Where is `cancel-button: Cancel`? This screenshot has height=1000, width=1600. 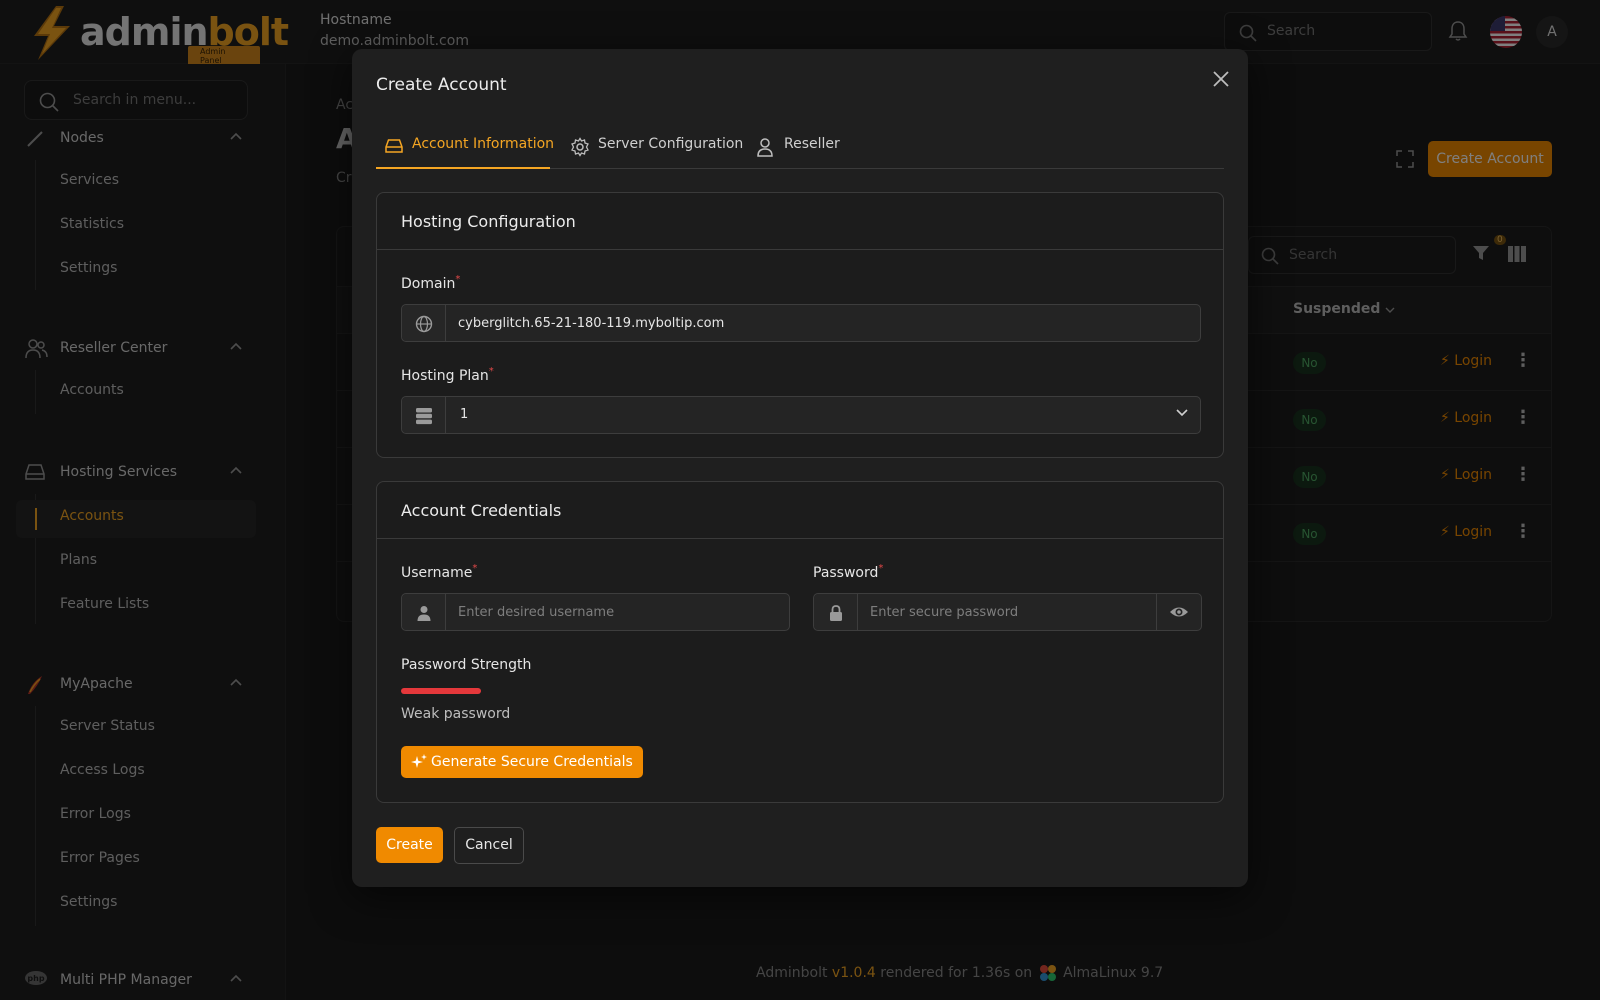
cancel-button: Cancel is located at coordinates (489, 845).